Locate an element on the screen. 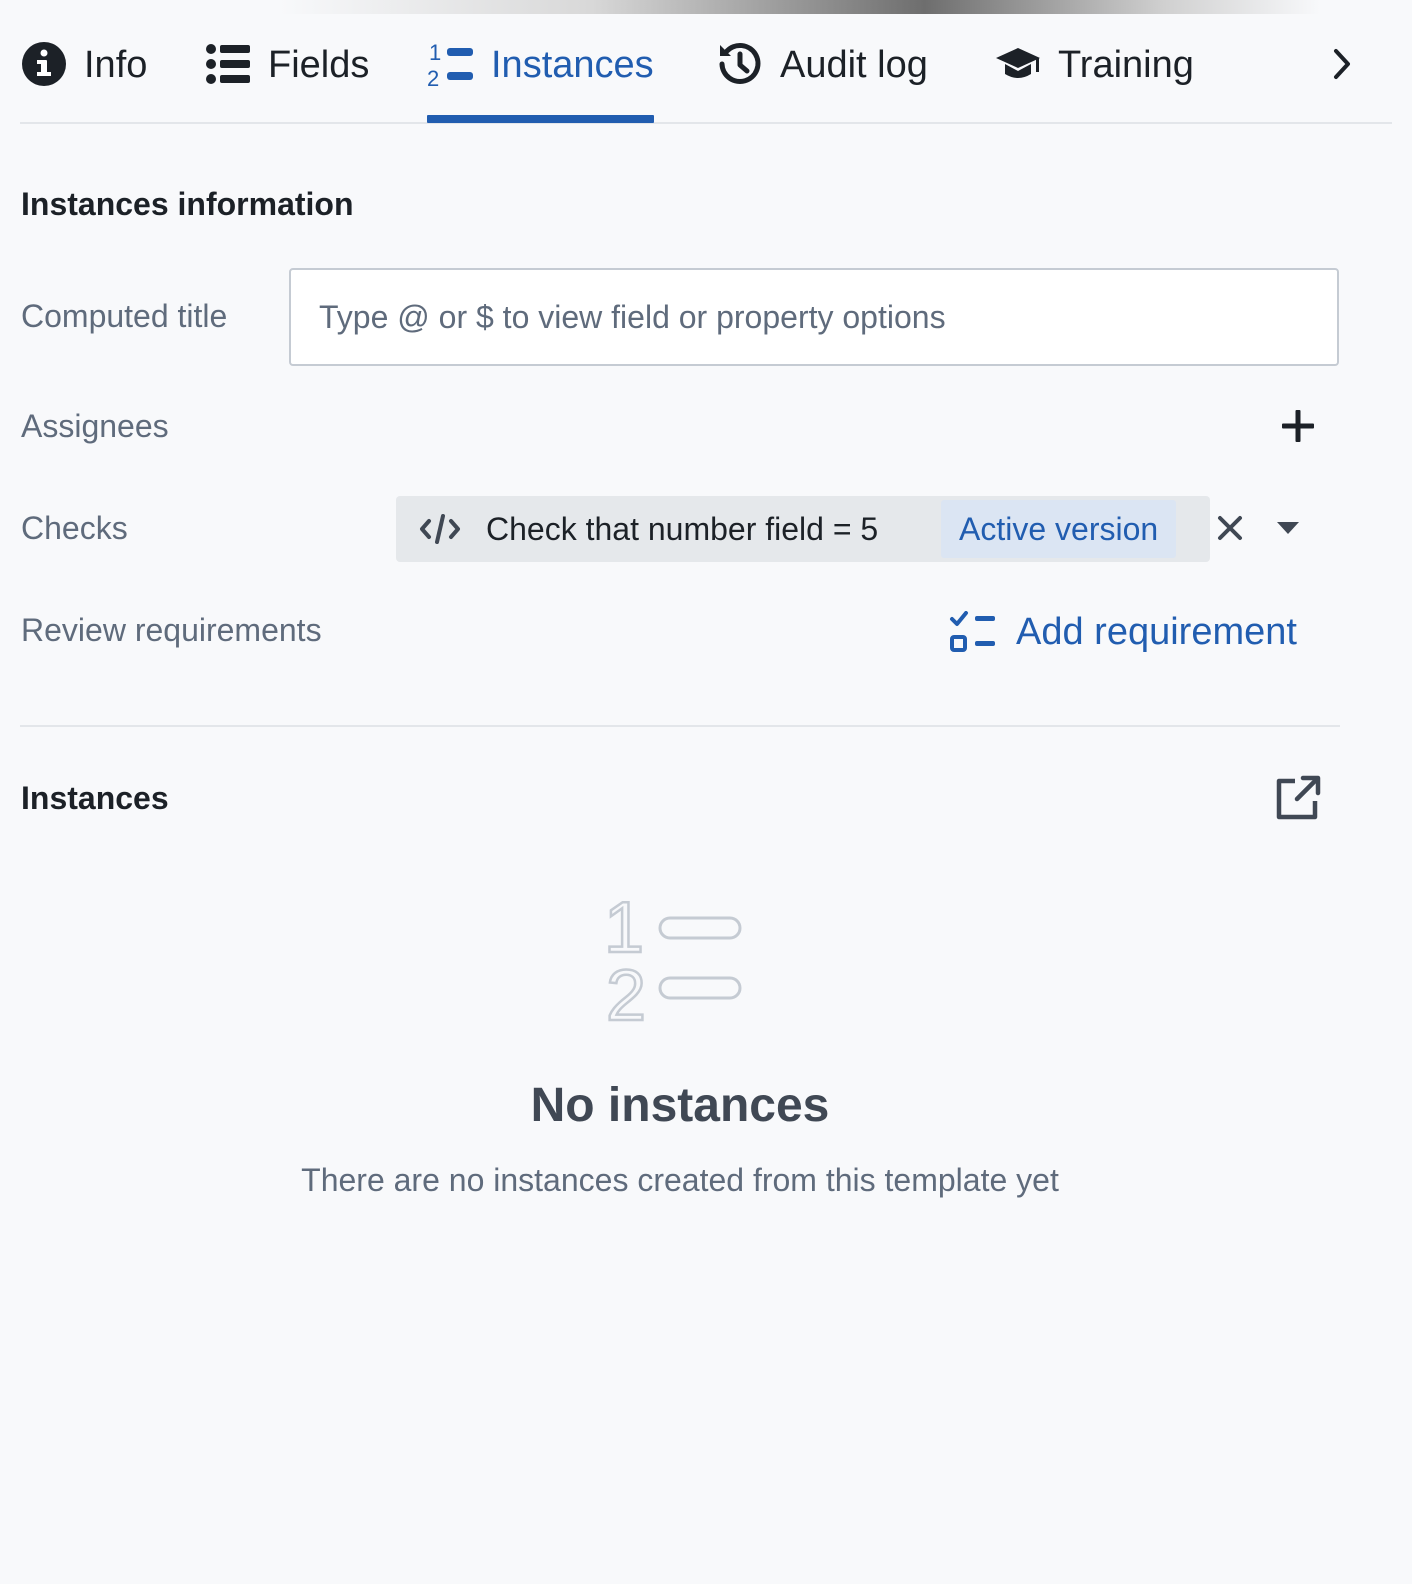 This screenshot has height=1584, width=1412. remove-check-button is located at coordinates (1230, 530).